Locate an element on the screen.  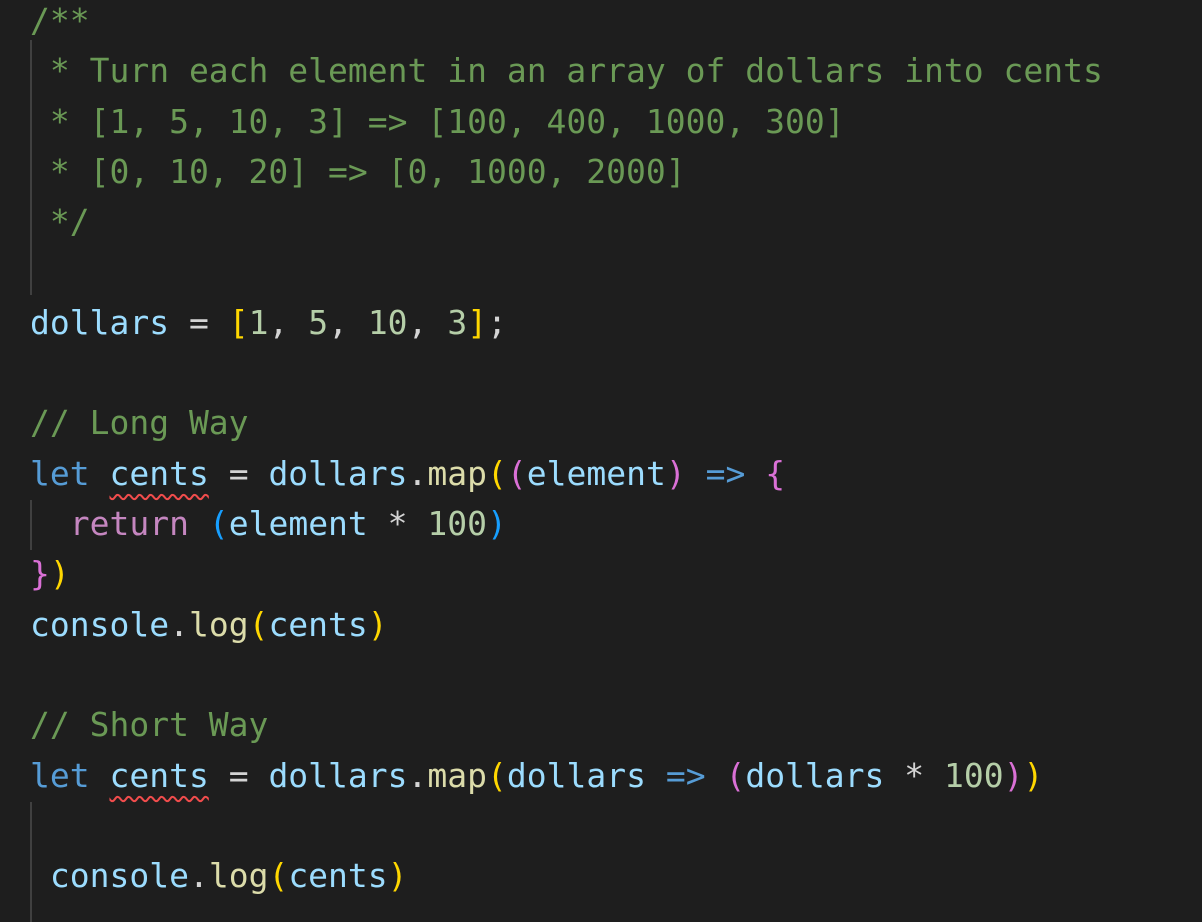
code-token: ; is located at coordinates (497, 322).